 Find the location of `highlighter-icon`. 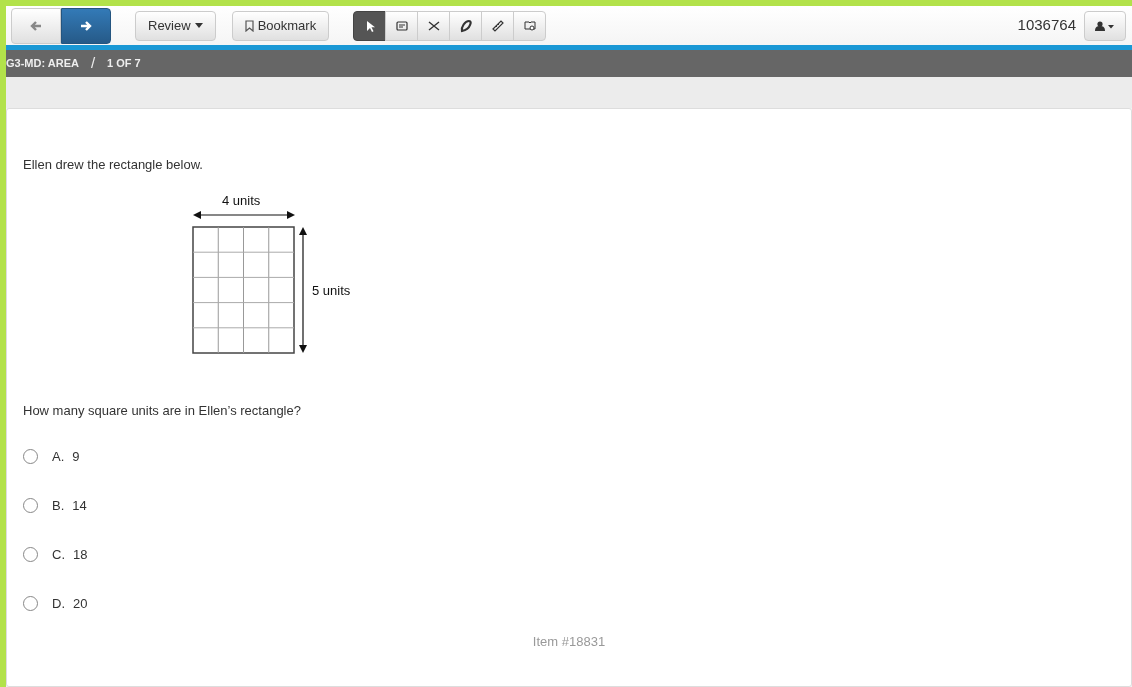

highlighter-icon is located at coordinates (465, 25).